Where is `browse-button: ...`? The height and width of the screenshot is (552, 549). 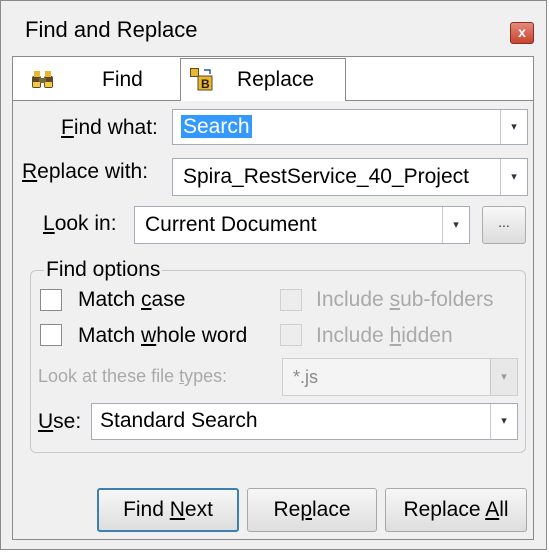 browse-button: ... is located at coordinates (504, 225).